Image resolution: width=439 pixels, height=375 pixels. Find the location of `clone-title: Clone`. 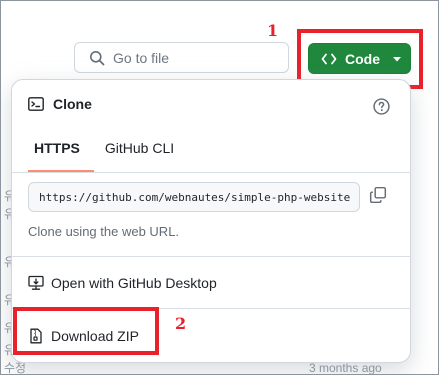

clone-title: Clone is located at coordinates (72, 104).